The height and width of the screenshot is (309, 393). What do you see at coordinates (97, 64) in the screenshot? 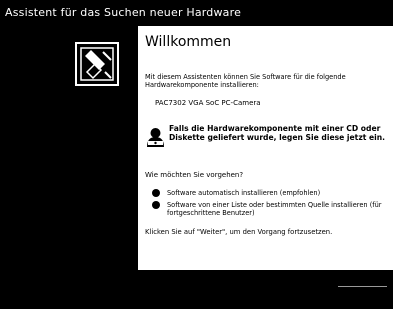
I see `hardware-wizard-icon` at bounding box center [97, 64].